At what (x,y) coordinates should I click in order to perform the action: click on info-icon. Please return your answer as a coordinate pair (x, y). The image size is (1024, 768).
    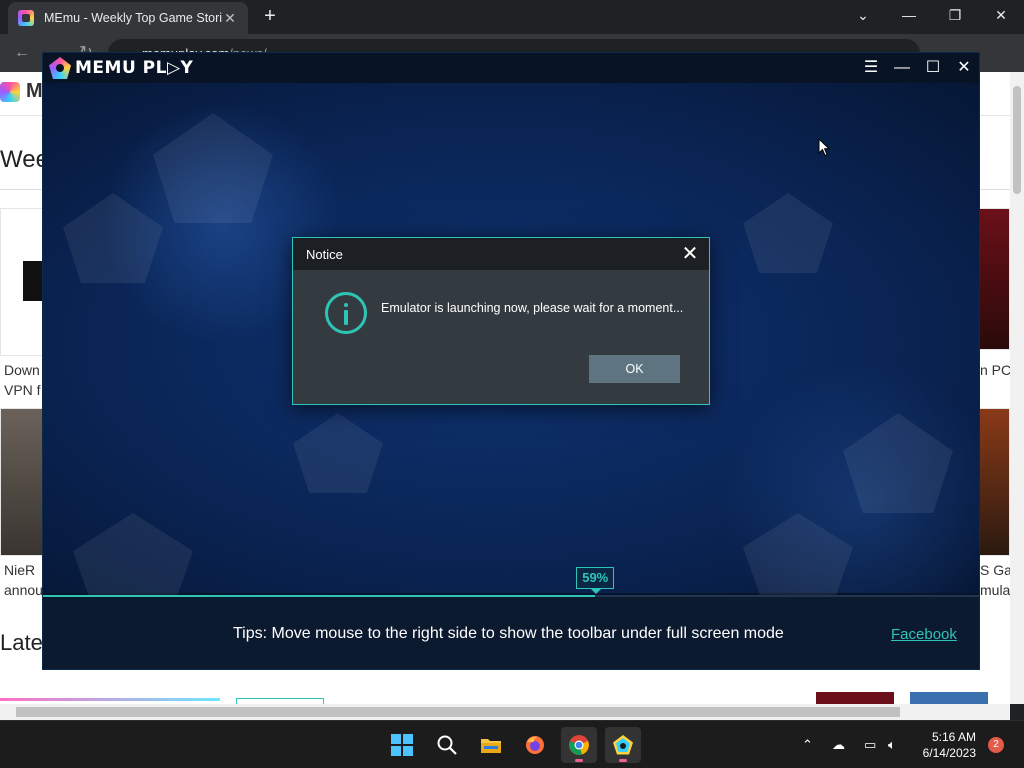
    Looking at the image, I should click on (346, 313).